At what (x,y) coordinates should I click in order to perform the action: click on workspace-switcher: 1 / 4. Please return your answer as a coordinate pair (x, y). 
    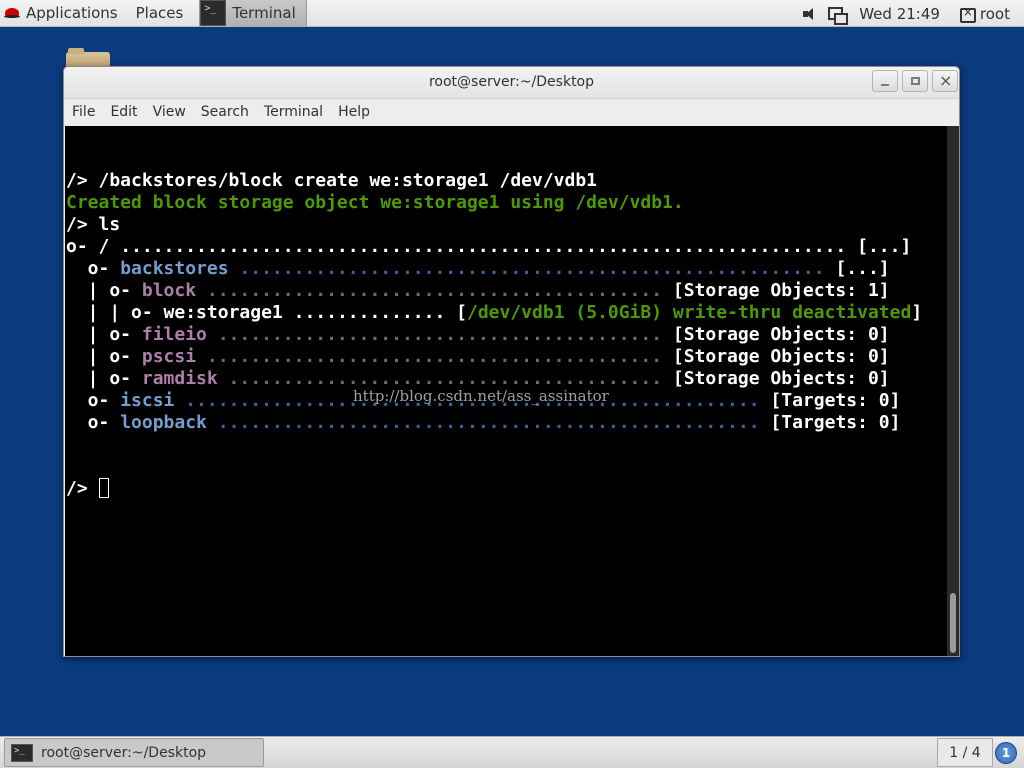
    Looking at the image, I should click on (965, 752).